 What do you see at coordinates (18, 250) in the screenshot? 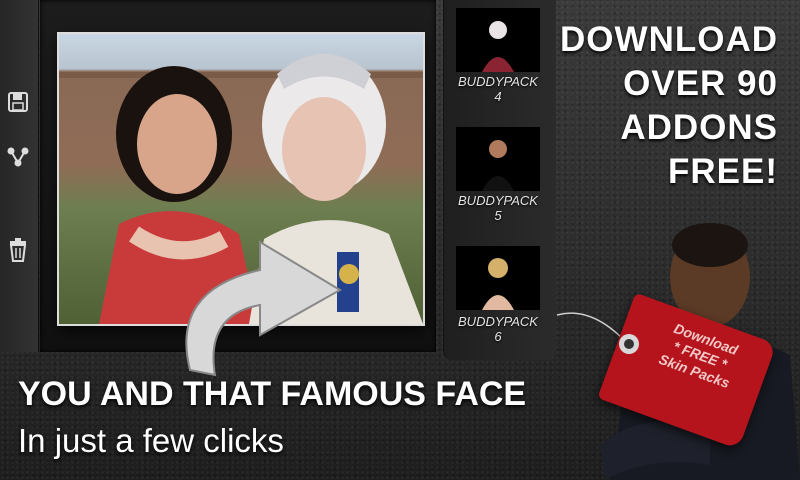
I see `trash-icon` at bounding box center [18, 250].